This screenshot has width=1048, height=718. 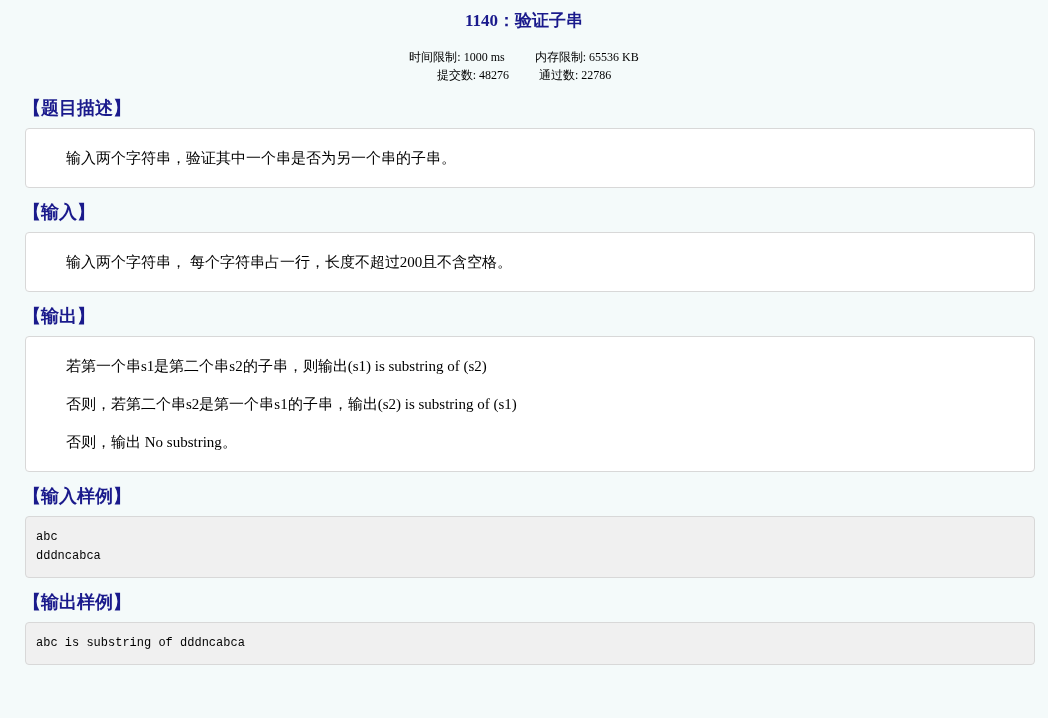 What do you see at coordinates (524, 21) in the screenshot?
I see `problem-title: 1140：验证子串` at bounding box center [524, 21].